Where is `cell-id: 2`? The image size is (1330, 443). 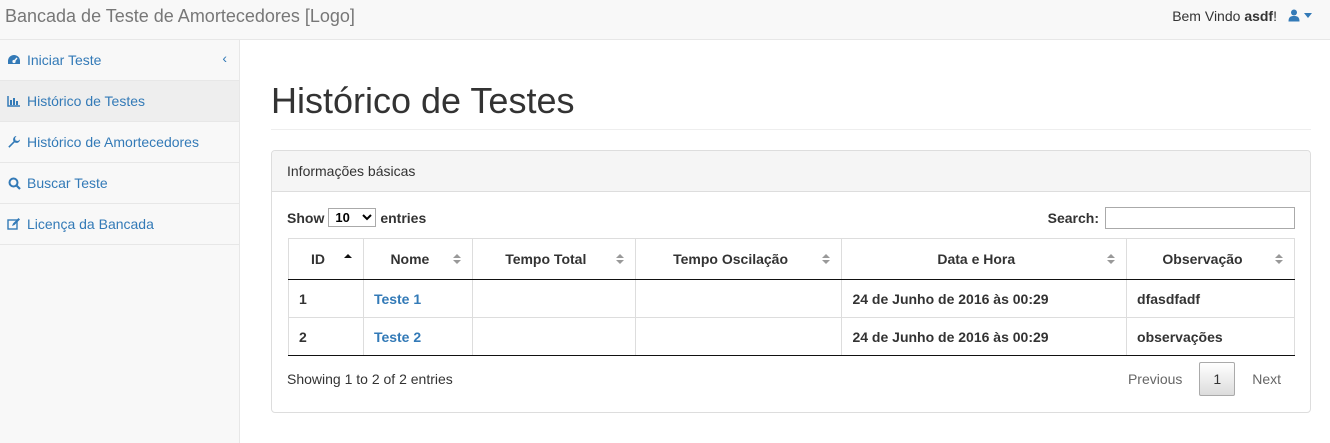
cell-id: 2 is located at coordinates (326, 336).